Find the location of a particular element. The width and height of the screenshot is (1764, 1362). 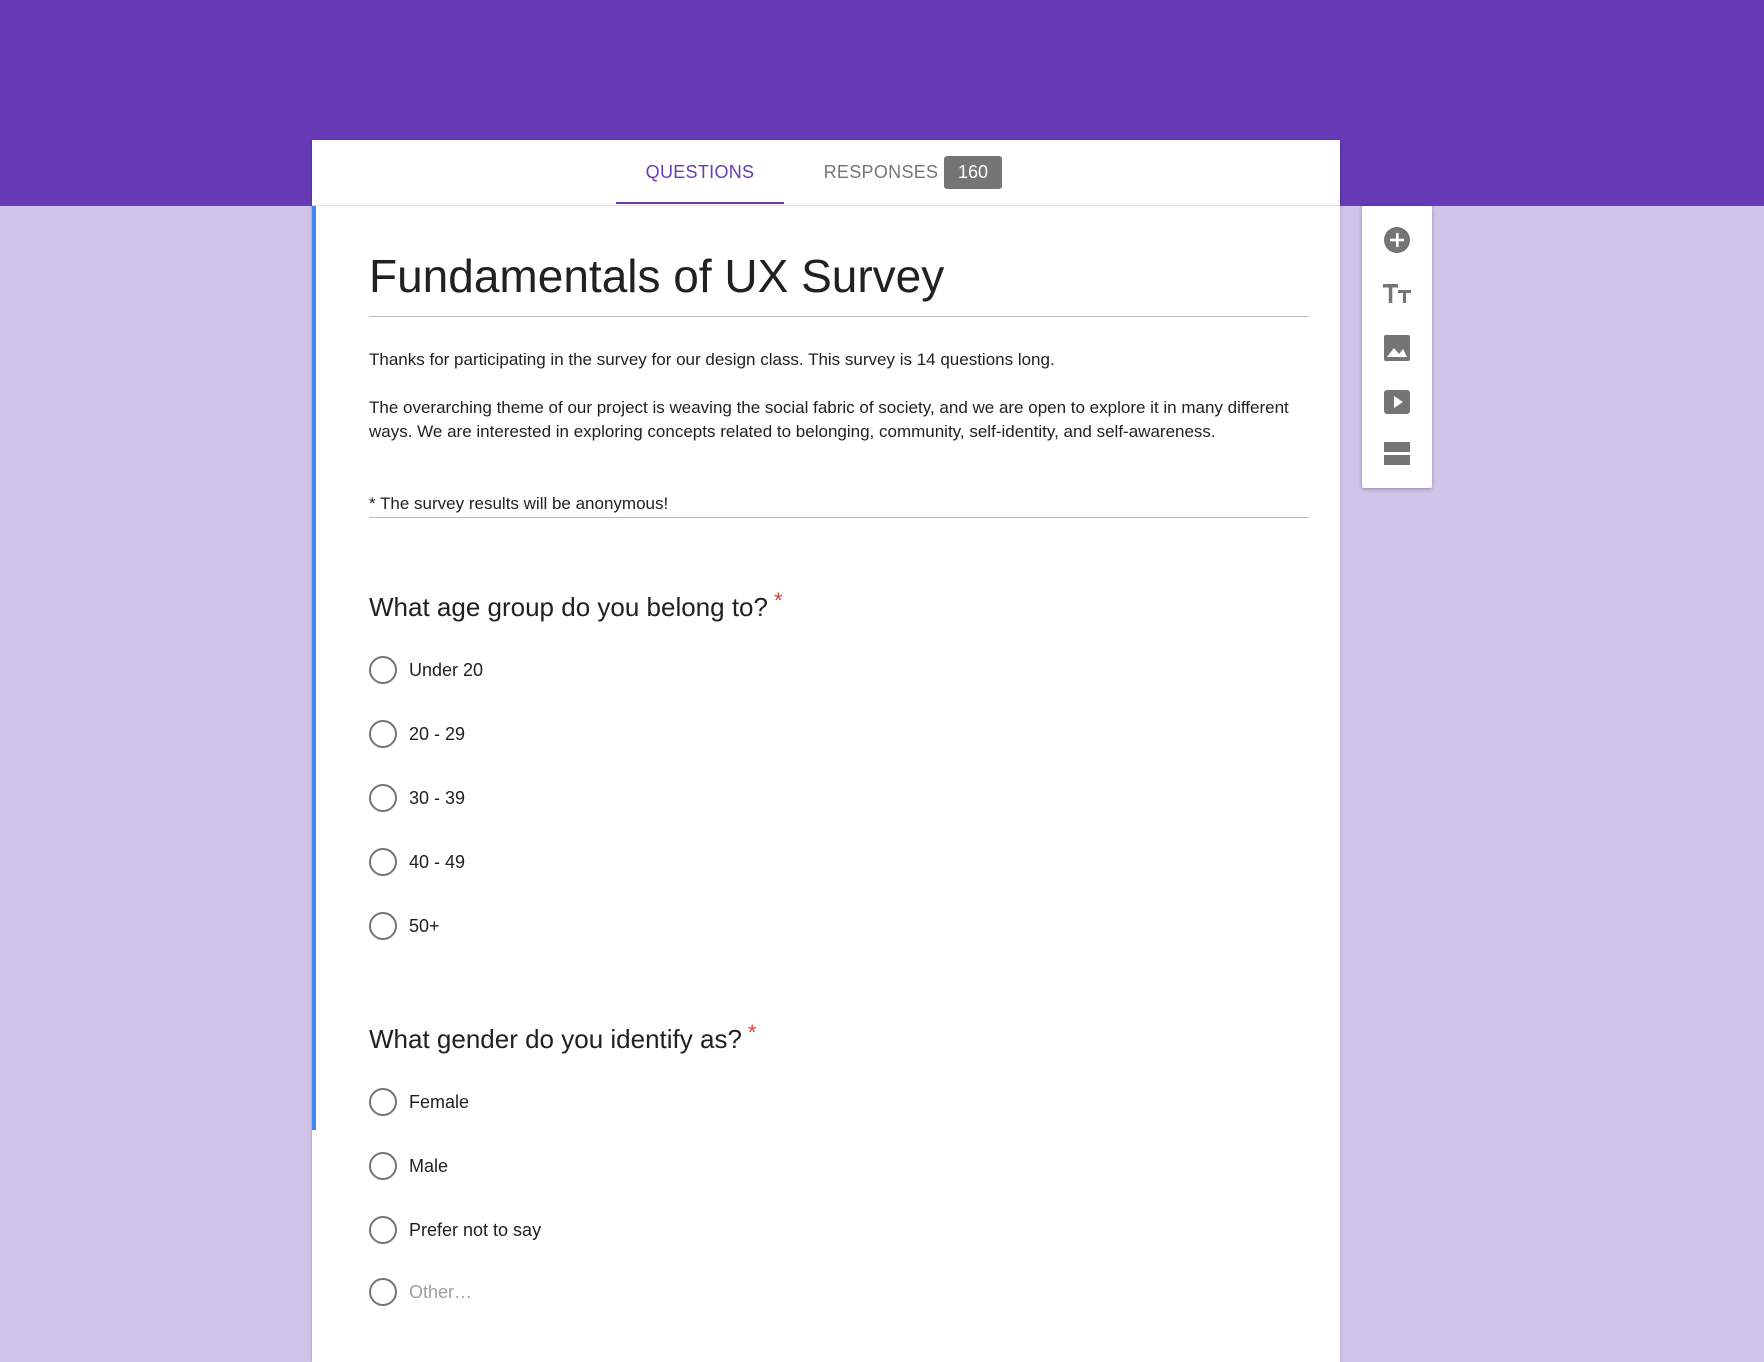

form-toolbar is located at coordinates (1397, 347).